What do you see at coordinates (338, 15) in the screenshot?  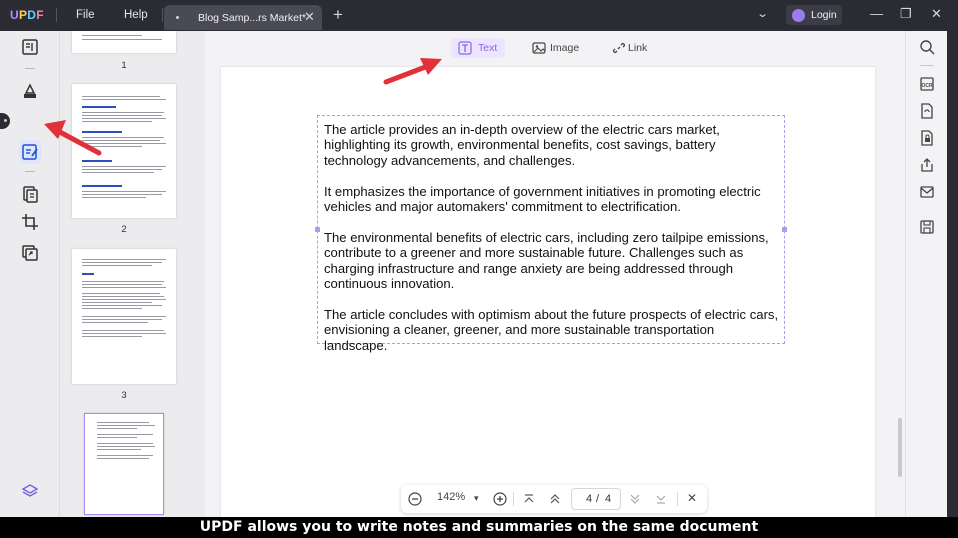 I see `new-tab-button: +` at bounding box center [338, 15].